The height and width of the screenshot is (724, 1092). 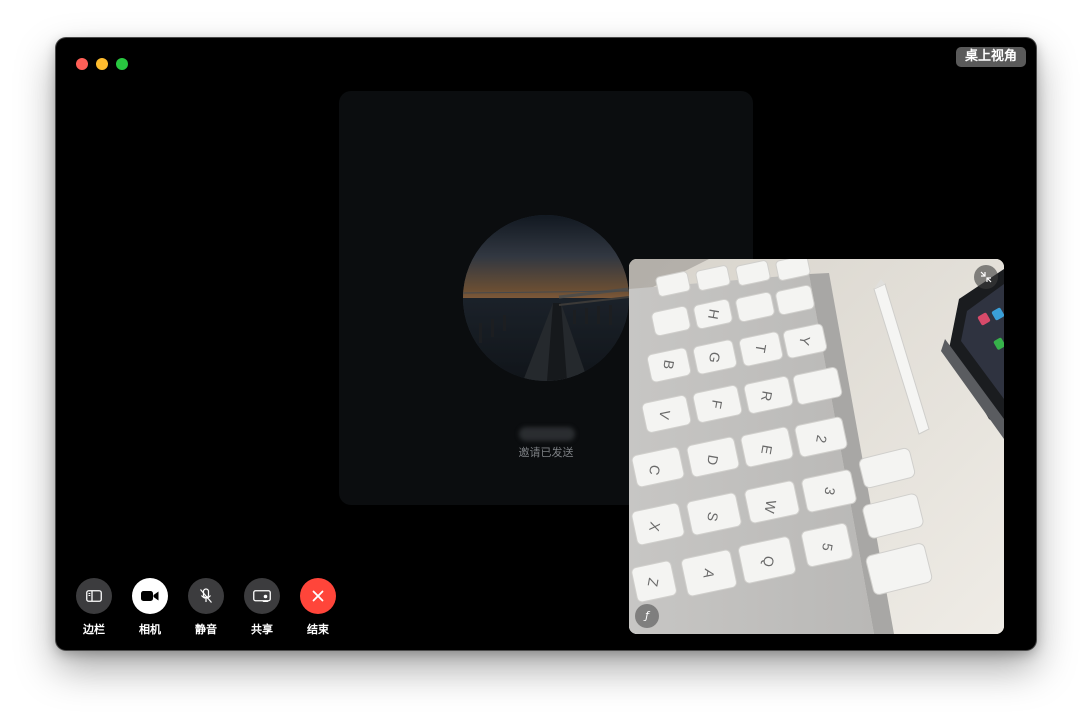 I want to click on microphone-muted-icon, so click(x=206, y=595).